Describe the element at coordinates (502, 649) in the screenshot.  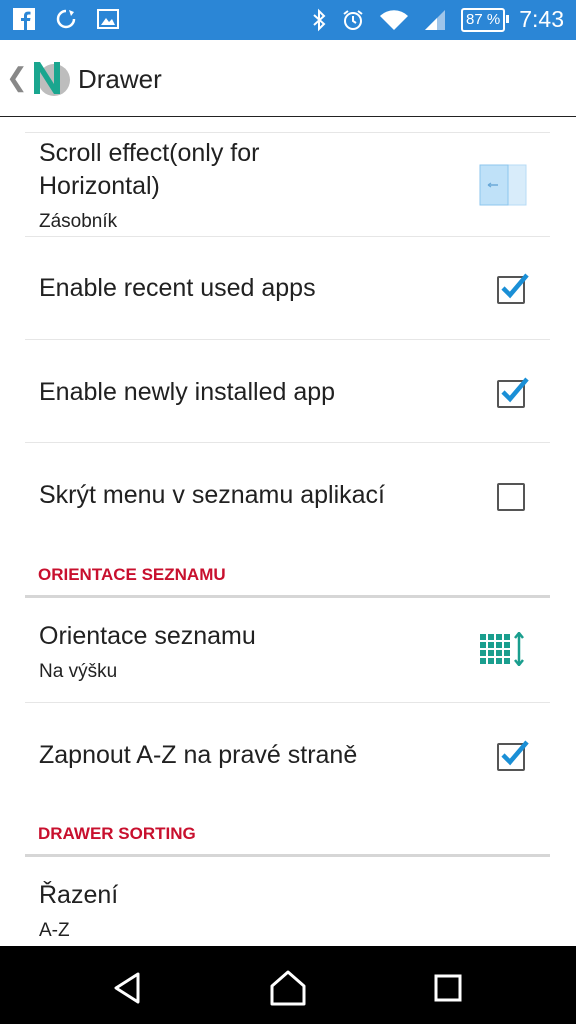
I see `portrait-grid-icon` at that location.